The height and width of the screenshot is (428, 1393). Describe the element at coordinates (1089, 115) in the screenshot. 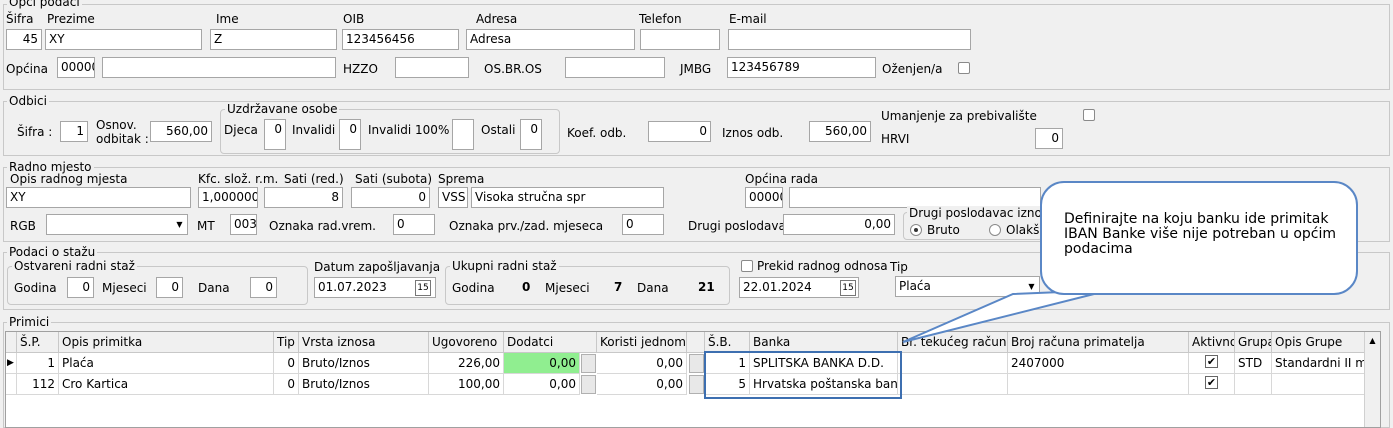

I see `umanjenje-checkbox` at that location.